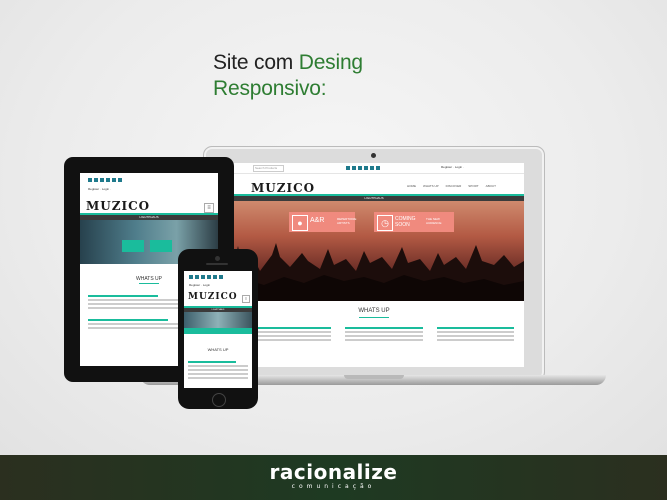 This screenshot has height=500, width=667. What do you see at coordinates (218, 320) in the screenshot?
I see `hero-image` at bounding box center [218, 320].